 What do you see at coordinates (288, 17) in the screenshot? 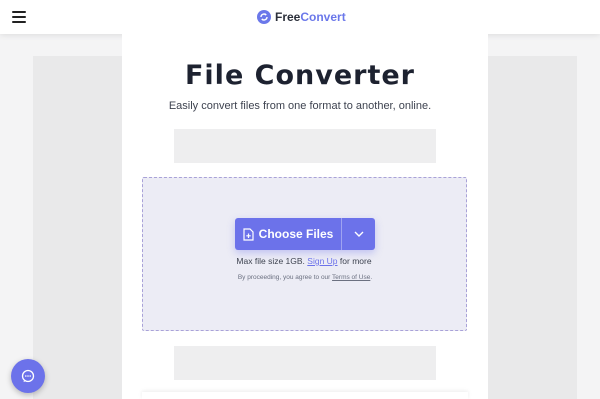
I see `brand-name-part1: Free` at bounding box center [288, 17].